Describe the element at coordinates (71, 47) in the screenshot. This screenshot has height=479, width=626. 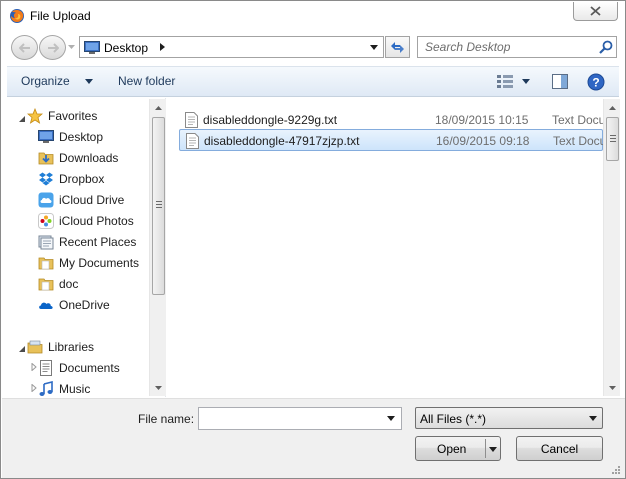
I see `recent-locations-dropdown-icon` at that location.